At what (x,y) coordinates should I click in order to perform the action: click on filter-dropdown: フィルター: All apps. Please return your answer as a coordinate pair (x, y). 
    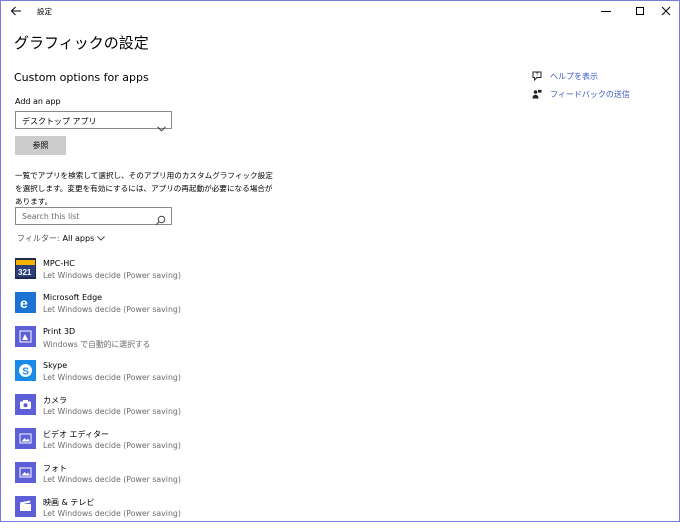
    Looking at the image, I should click on (61, 238).